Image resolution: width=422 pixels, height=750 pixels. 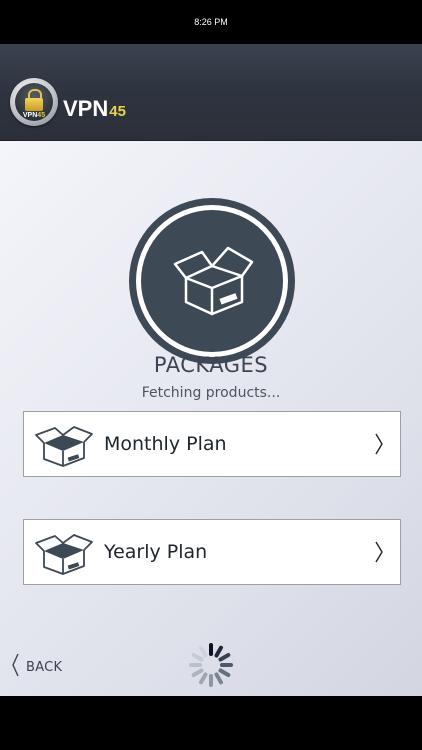 What do you see at coordinates (211, 92) in the screenshot?
I see `app-header: VPN45 VPN 45` at bounding box center [211, 92].